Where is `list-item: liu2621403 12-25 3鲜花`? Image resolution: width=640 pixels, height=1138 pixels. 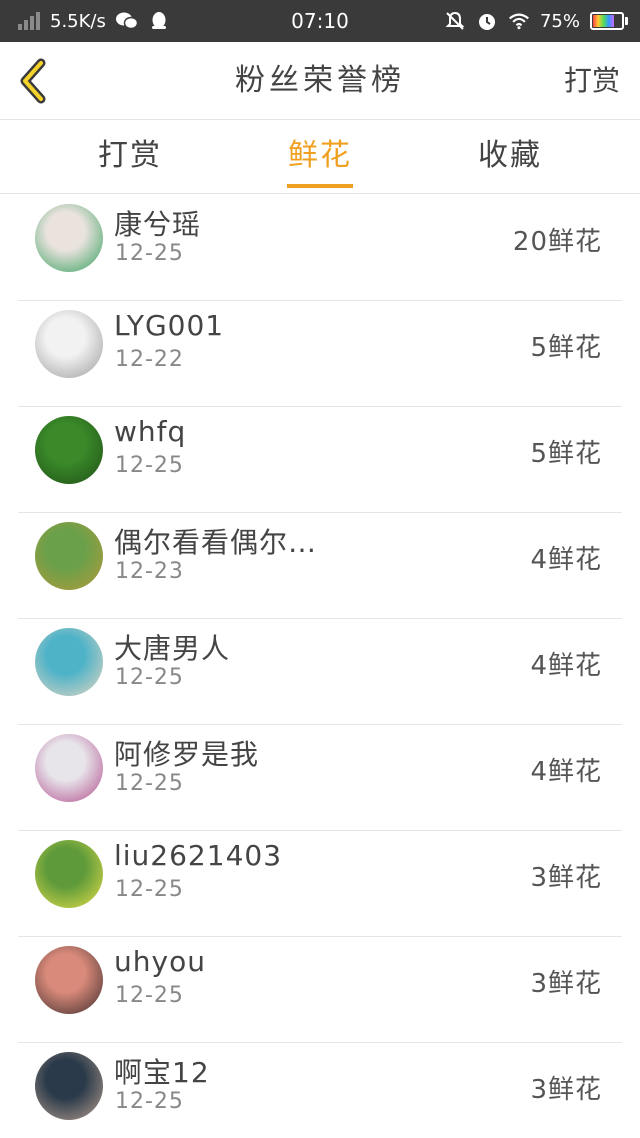 list-item: liu2621403 12-25 3鲜花 is located at coordinates (320, 884).